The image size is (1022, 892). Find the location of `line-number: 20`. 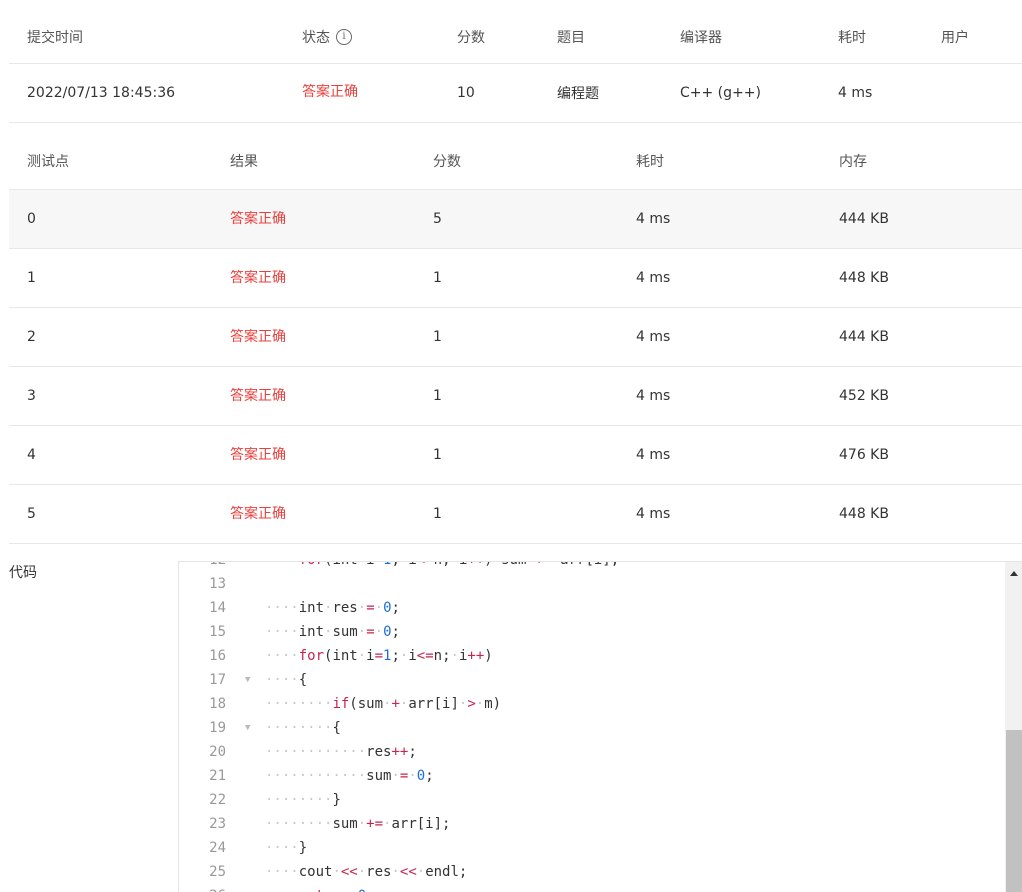

line-number: 20 is located at coordinates (217, 752).